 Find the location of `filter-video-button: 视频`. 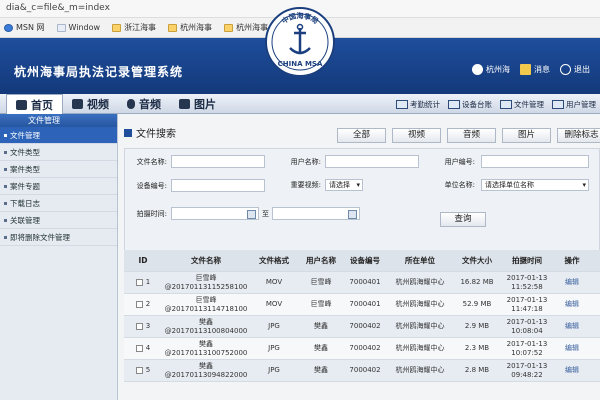

filter-video-button: 视频 is located at coordinates (416, 135).